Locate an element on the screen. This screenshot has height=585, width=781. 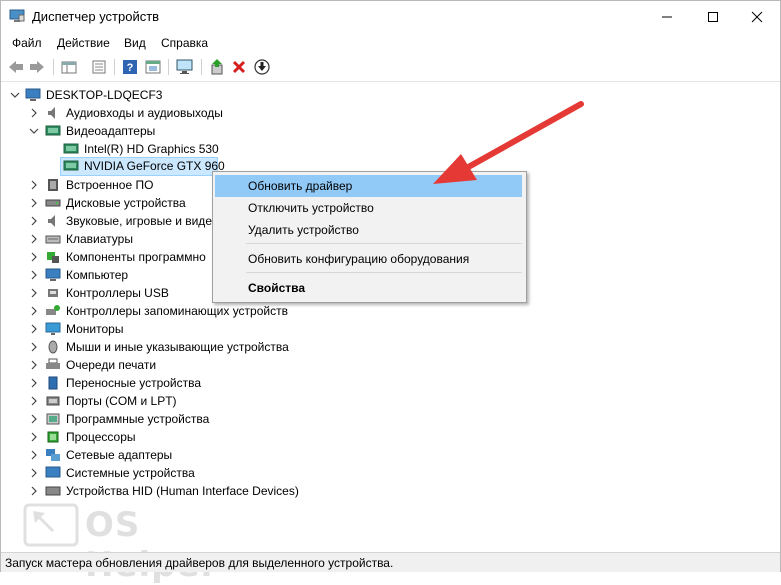
show-hide-console-tree-button is located at coordinates (69, 67).